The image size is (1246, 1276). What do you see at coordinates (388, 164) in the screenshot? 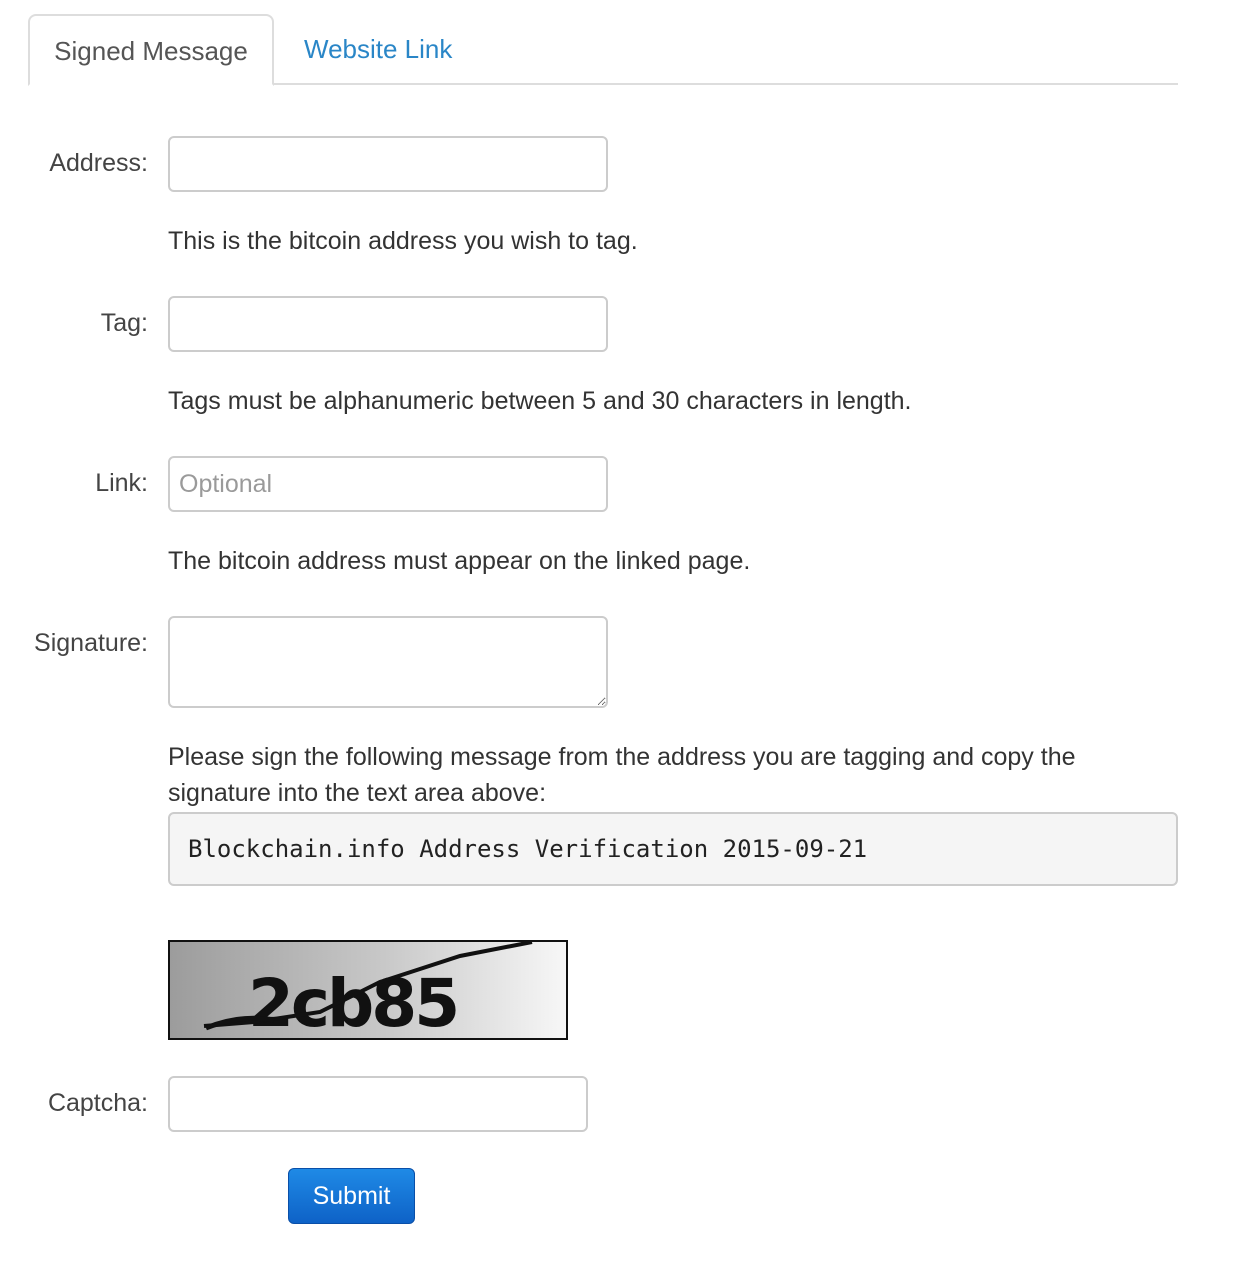
I see `address-input` at bounding box center [388, 164].